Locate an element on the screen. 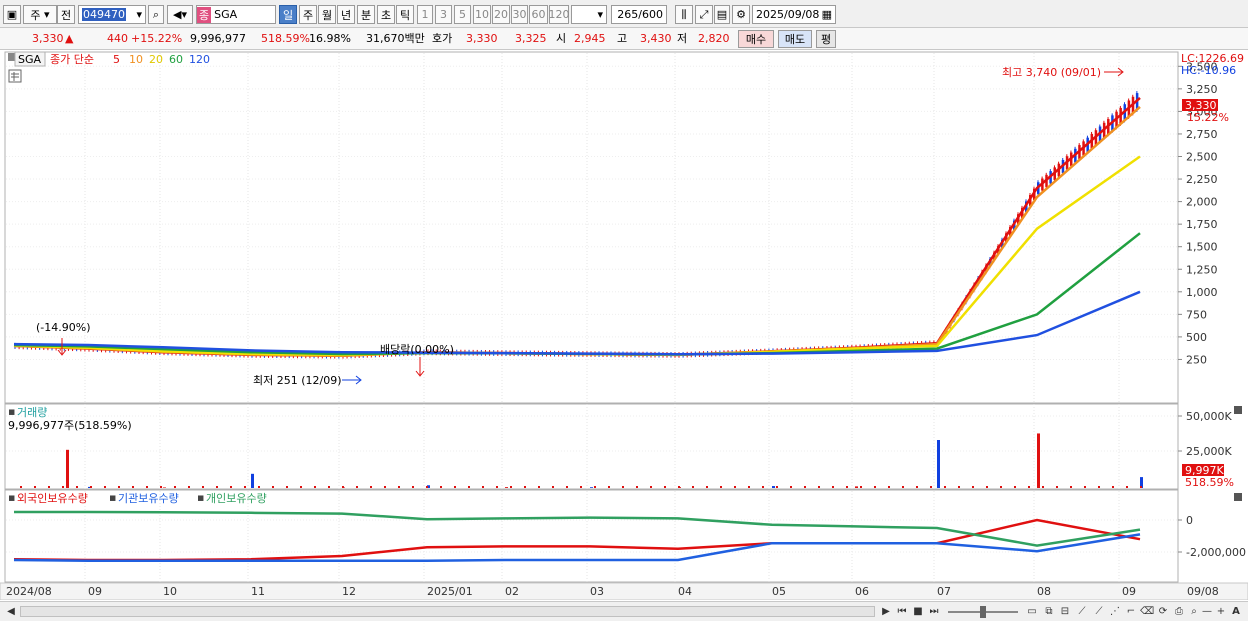 The image size is (1248, 621). speaker-icon: ◀▾ is located at coordinates (180, 14).